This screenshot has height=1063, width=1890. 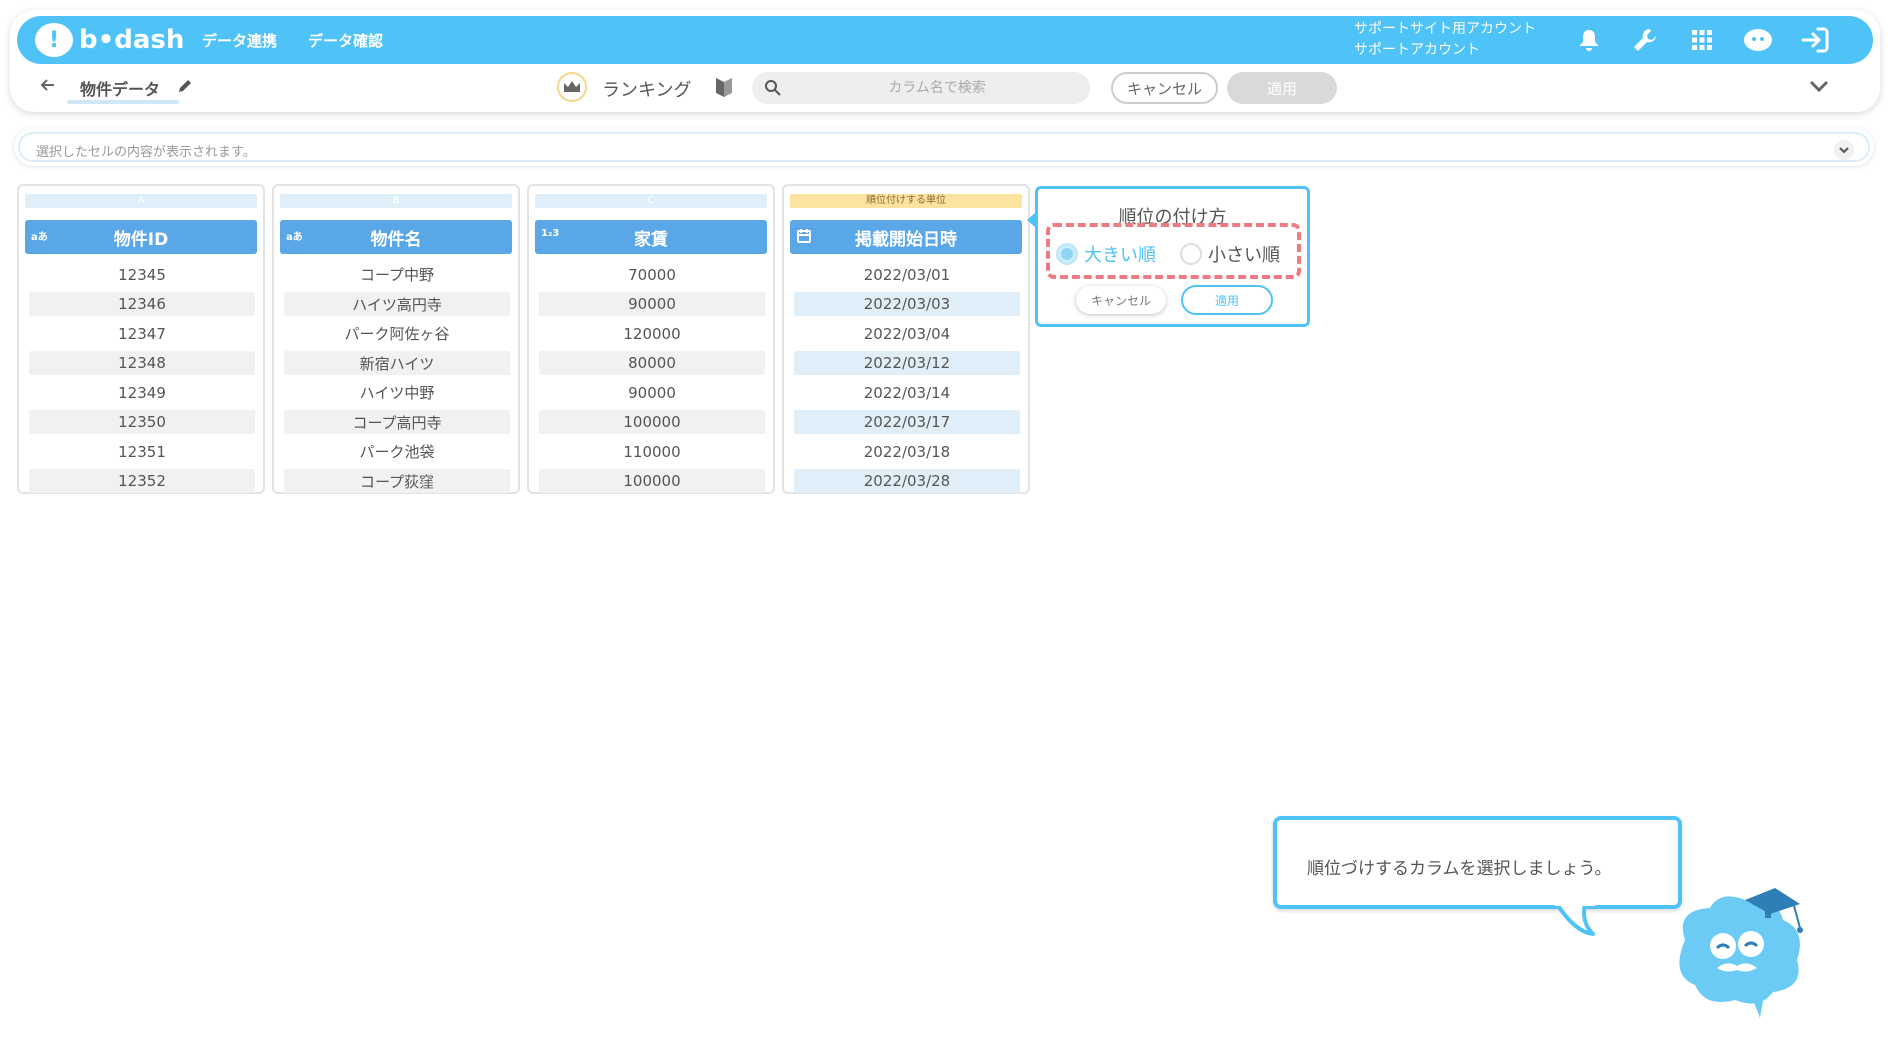 I want to click on back-arrow-icon, so click(x=49, y=86).